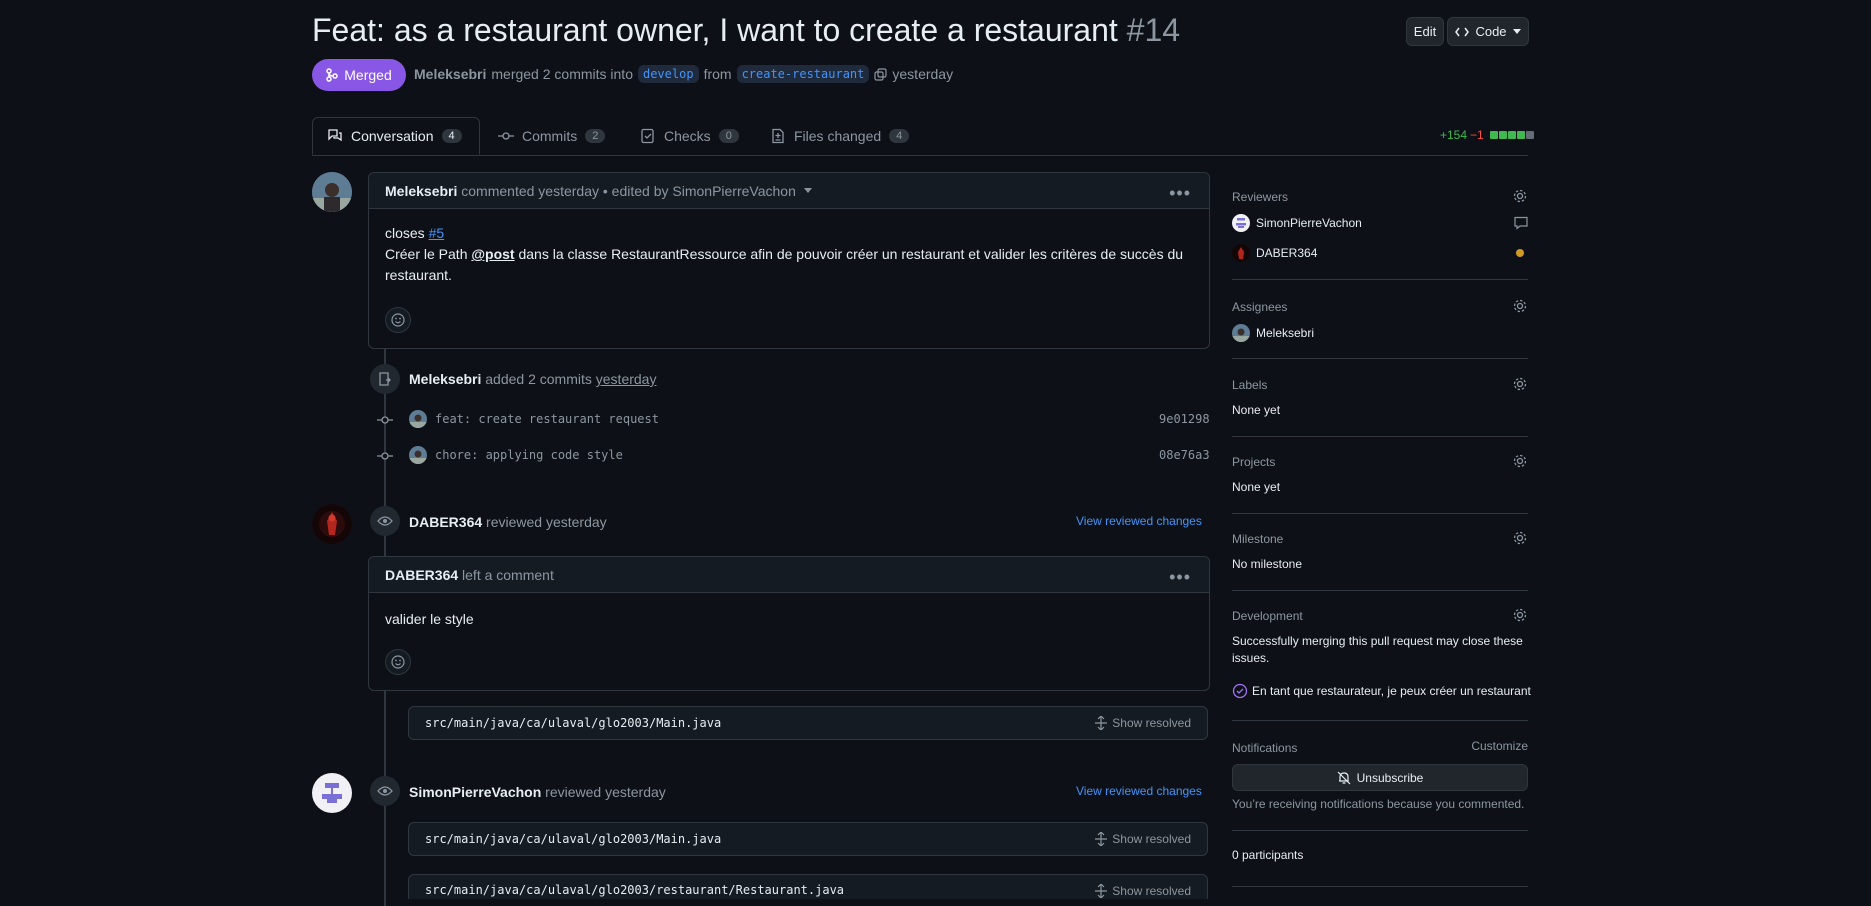  What do you see at coordinates (1380, 777) in the screenshot?
I see `unsubscribe-button: Unsubscribe` at bounding box center [1380, 777].